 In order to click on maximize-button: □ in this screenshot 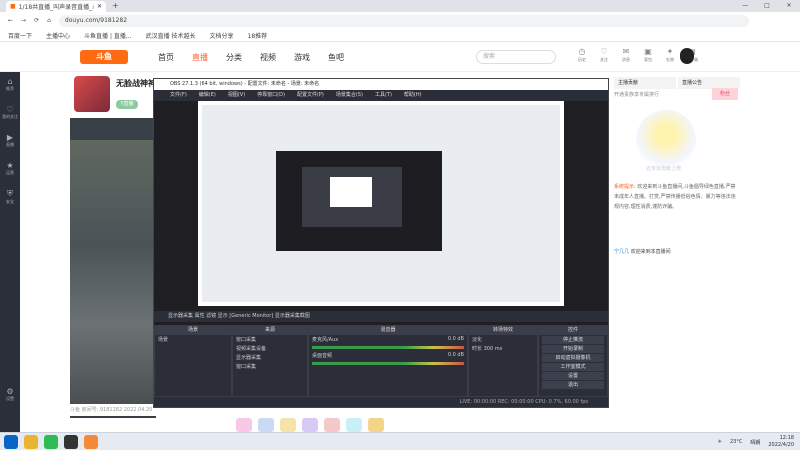, I will do `click(767, 6)`.